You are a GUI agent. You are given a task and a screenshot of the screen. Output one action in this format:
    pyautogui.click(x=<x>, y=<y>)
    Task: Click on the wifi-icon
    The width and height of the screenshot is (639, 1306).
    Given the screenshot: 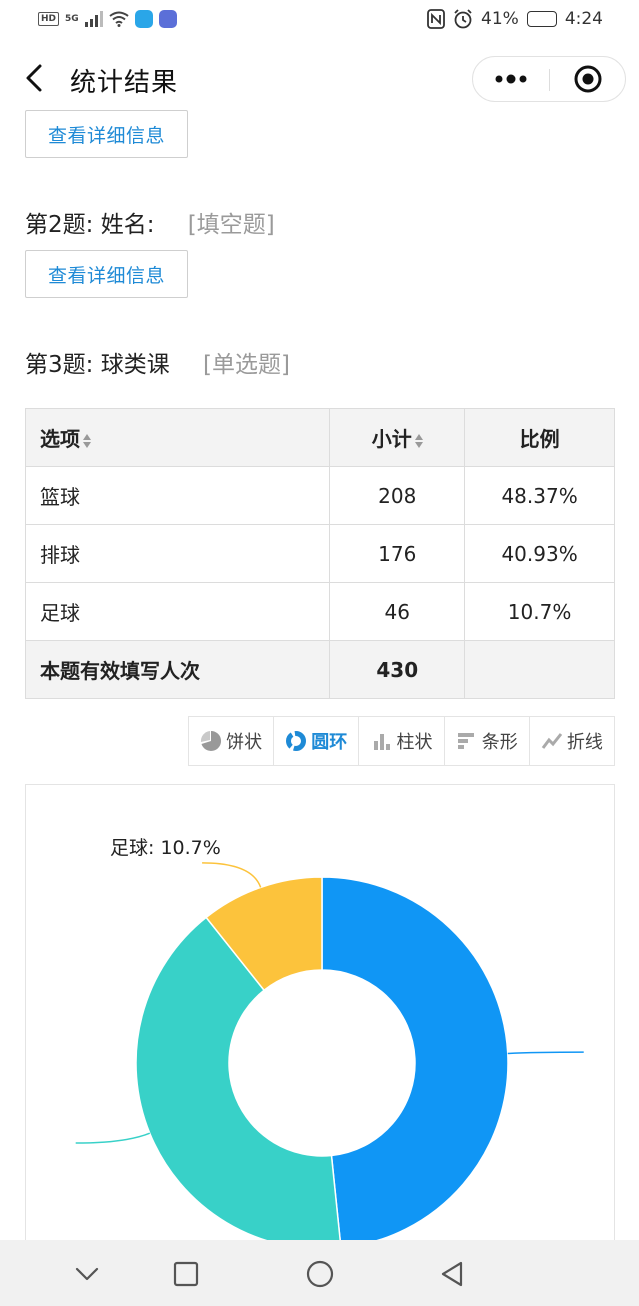 What is the action you would take?
    pyautogui.click(x=119, y=19)
    